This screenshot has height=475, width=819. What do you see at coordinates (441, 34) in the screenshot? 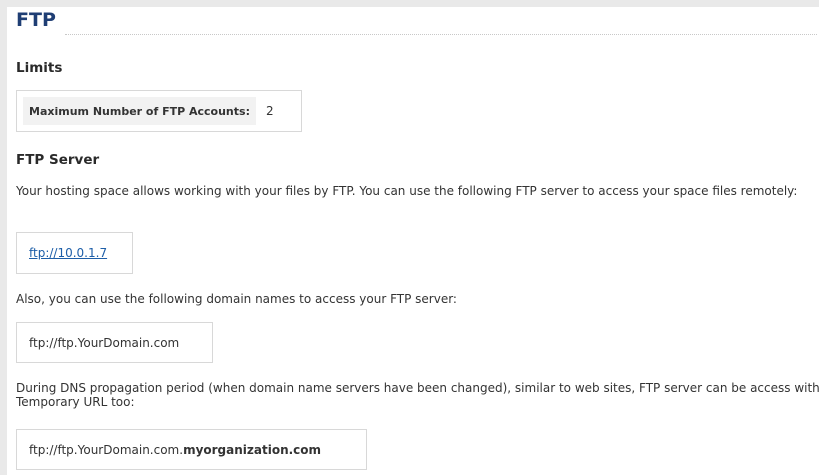
I see `title-divider` at bounding box center [441, 34].